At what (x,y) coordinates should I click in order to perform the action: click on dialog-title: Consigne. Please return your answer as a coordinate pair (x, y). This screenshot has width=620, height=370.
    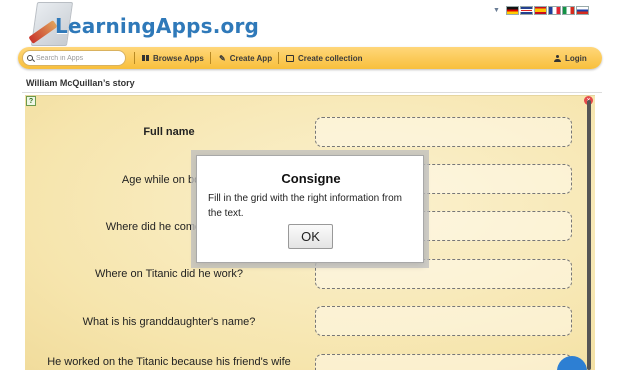
    Looking at the image, I should click on (311, 178).